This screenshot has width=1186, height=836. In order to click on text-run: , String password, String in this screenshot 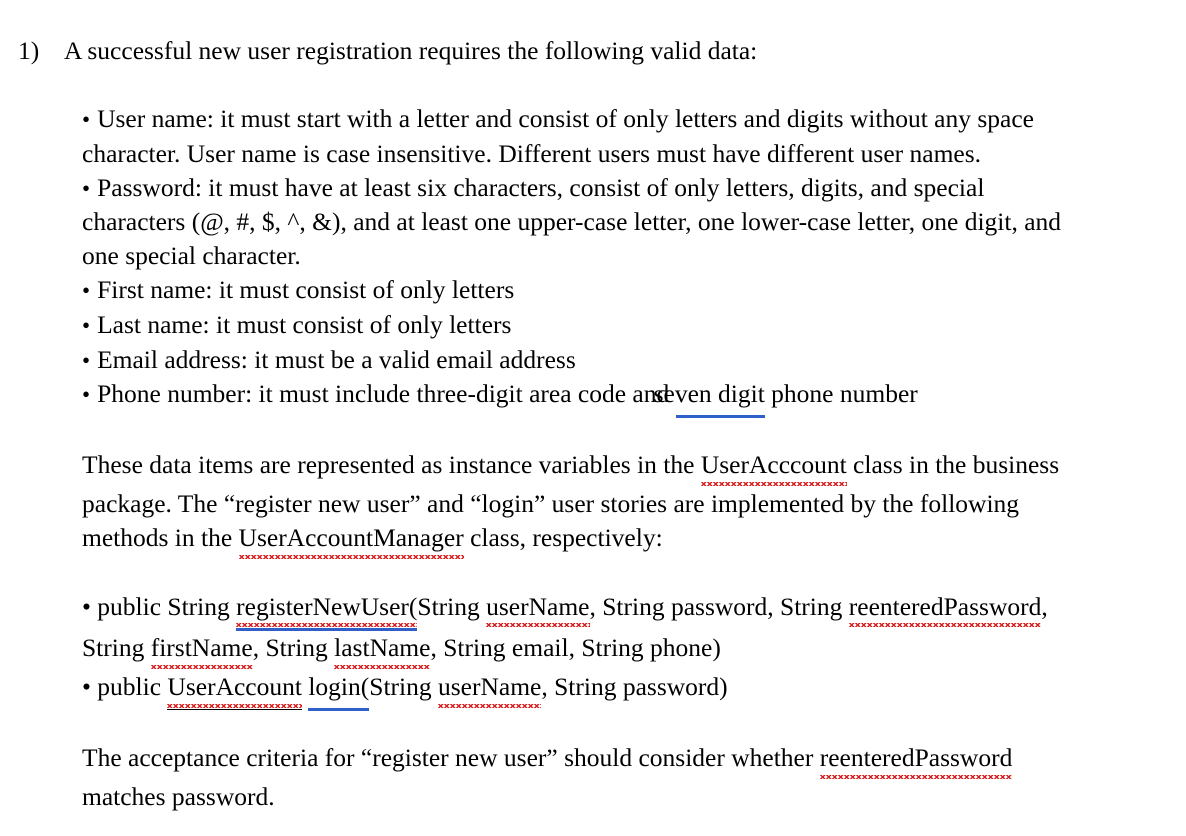, I will do `click(719, 606)`.